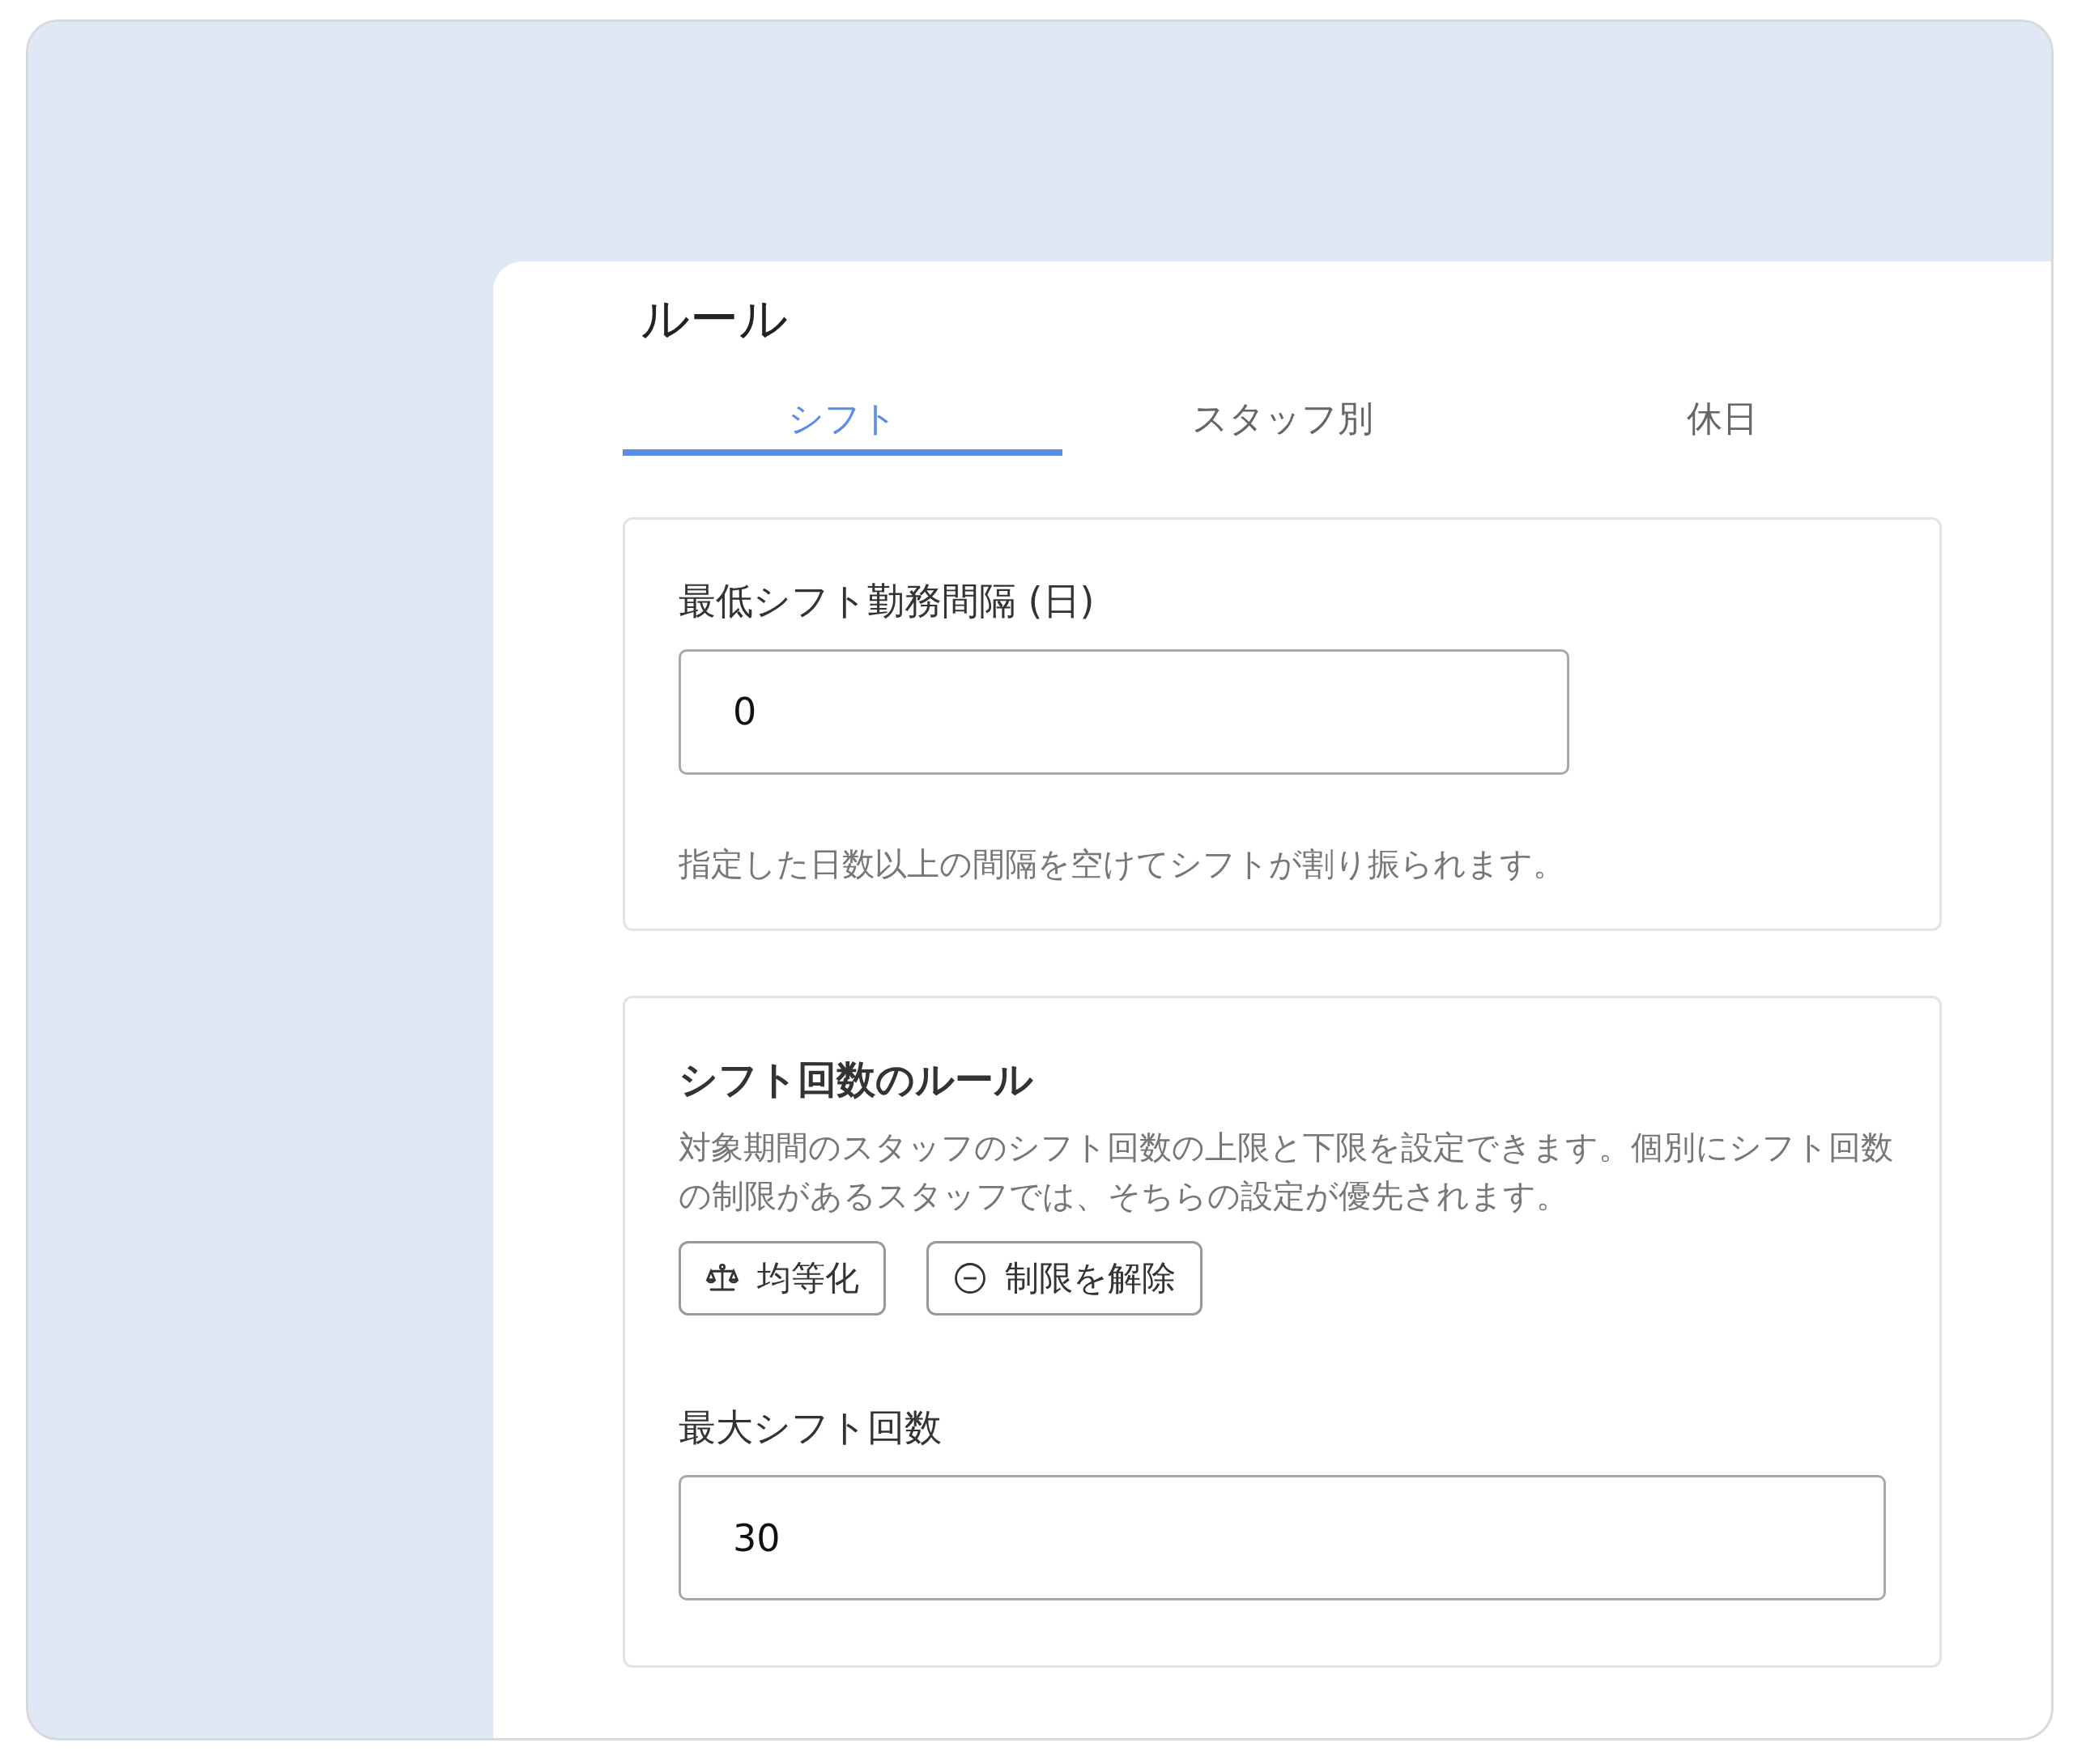 The height and width of the screenshot is (1764, 2073). I want to click on action-button: 制限を解除, so click(1065, 1278).